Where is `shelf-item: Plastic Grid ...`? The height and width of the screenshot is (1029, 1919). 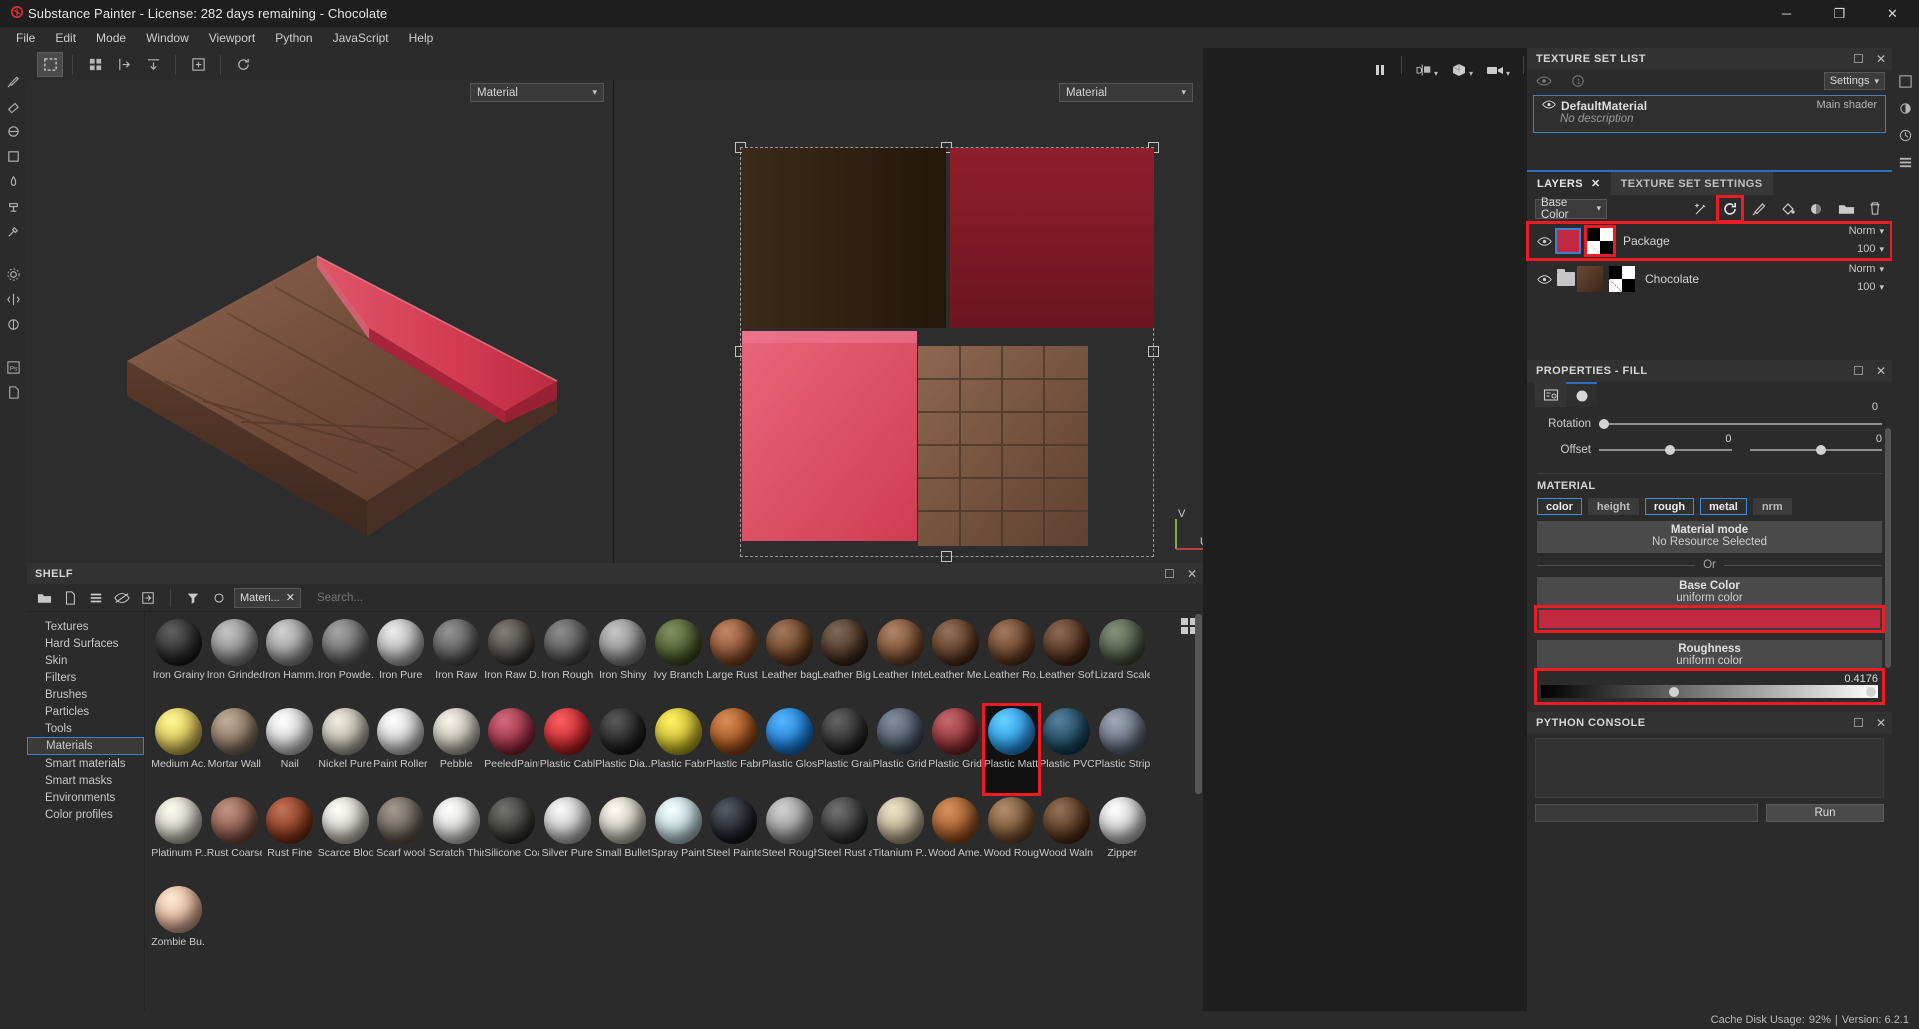 shelf-item: Plastic Grid ... is located at coordinates (956, 749).